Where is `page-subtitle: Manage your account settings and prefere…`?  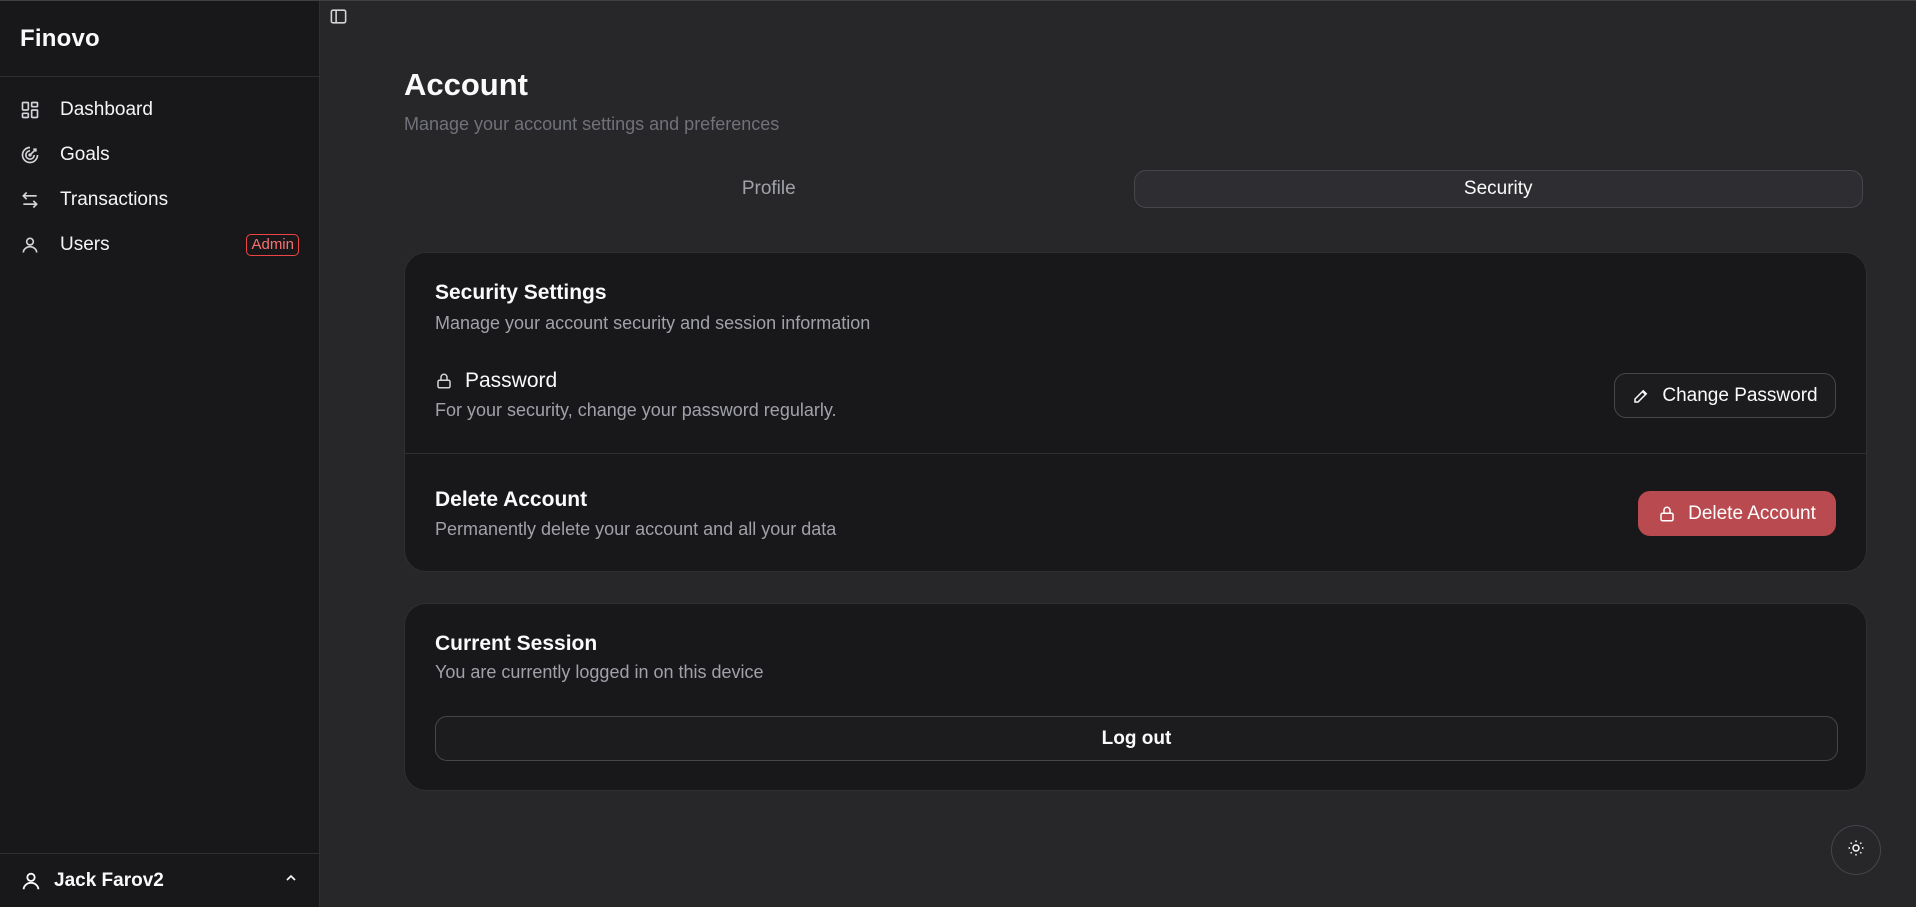 page-subtitle: Manage your account settings and prefere… is located at coordinates (592, 124).